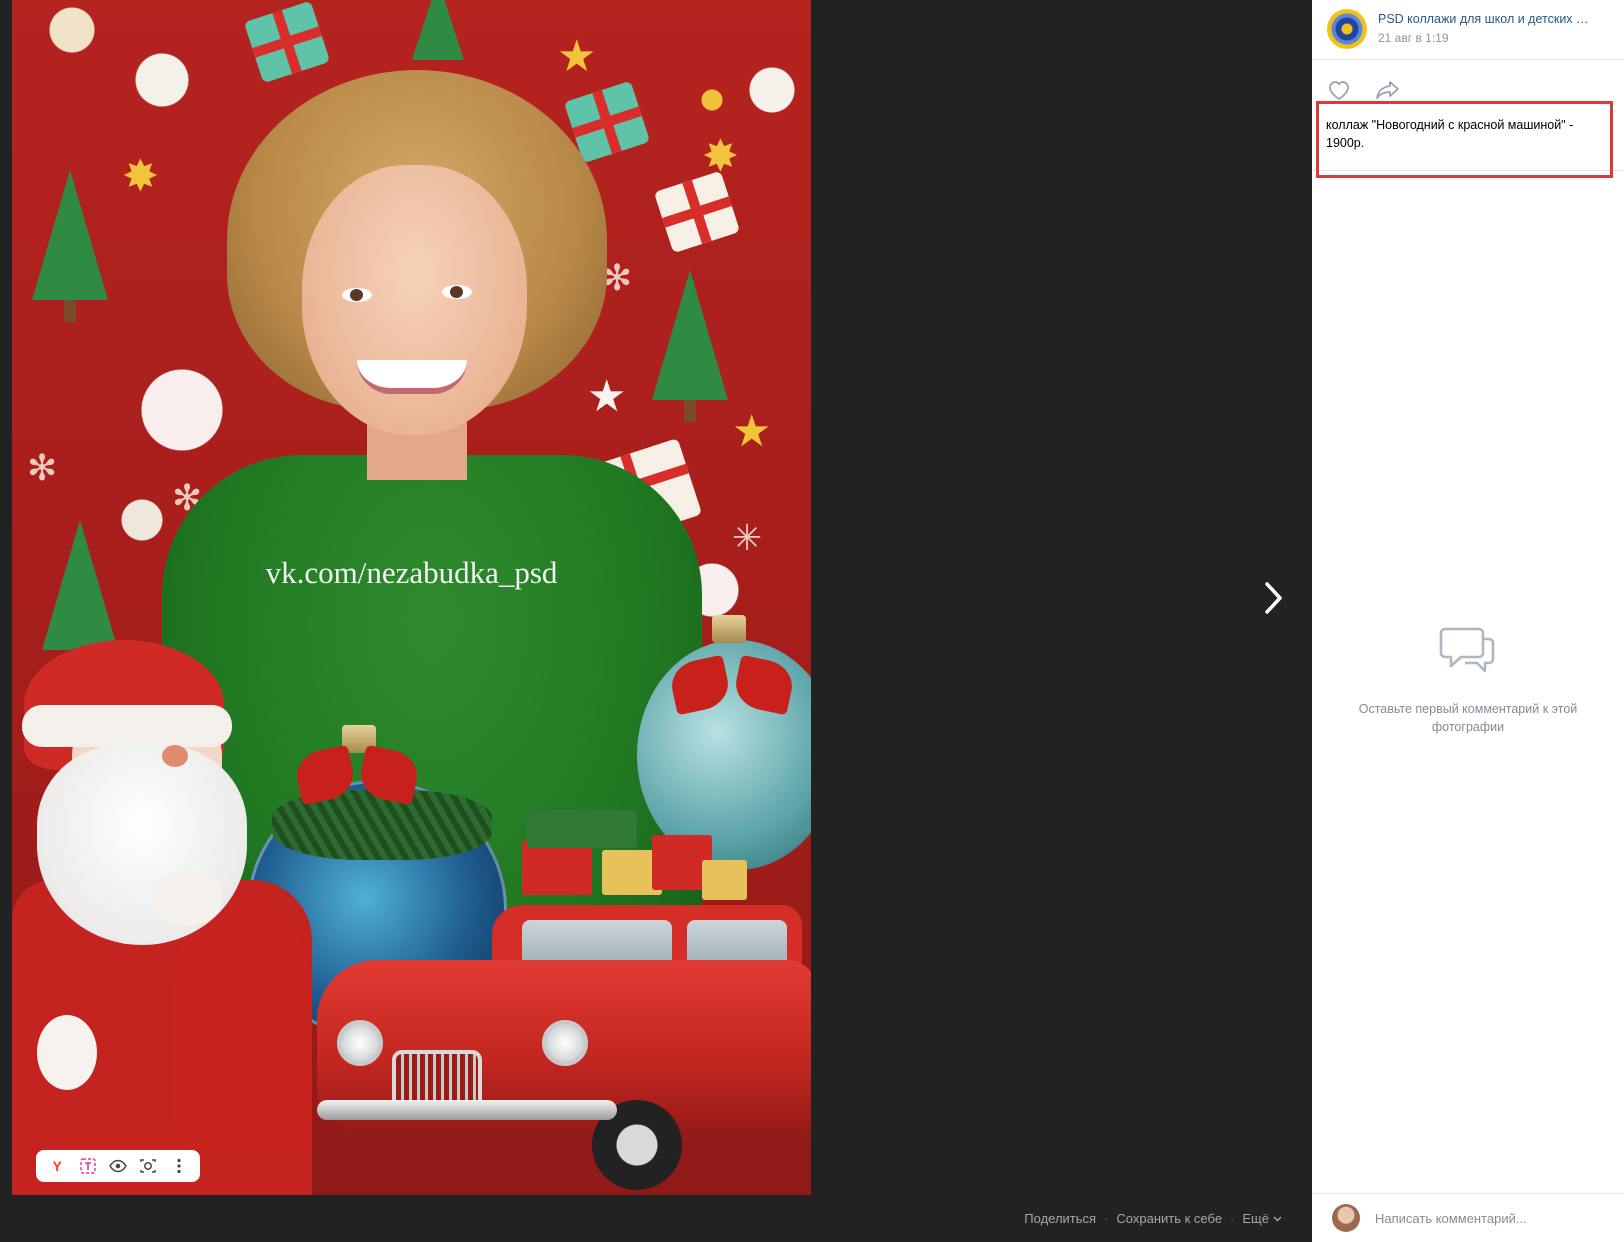 The image size is (1624, 1242). I want to click on watermark: vk.com/nezabudka_psd, so click(411, 572).